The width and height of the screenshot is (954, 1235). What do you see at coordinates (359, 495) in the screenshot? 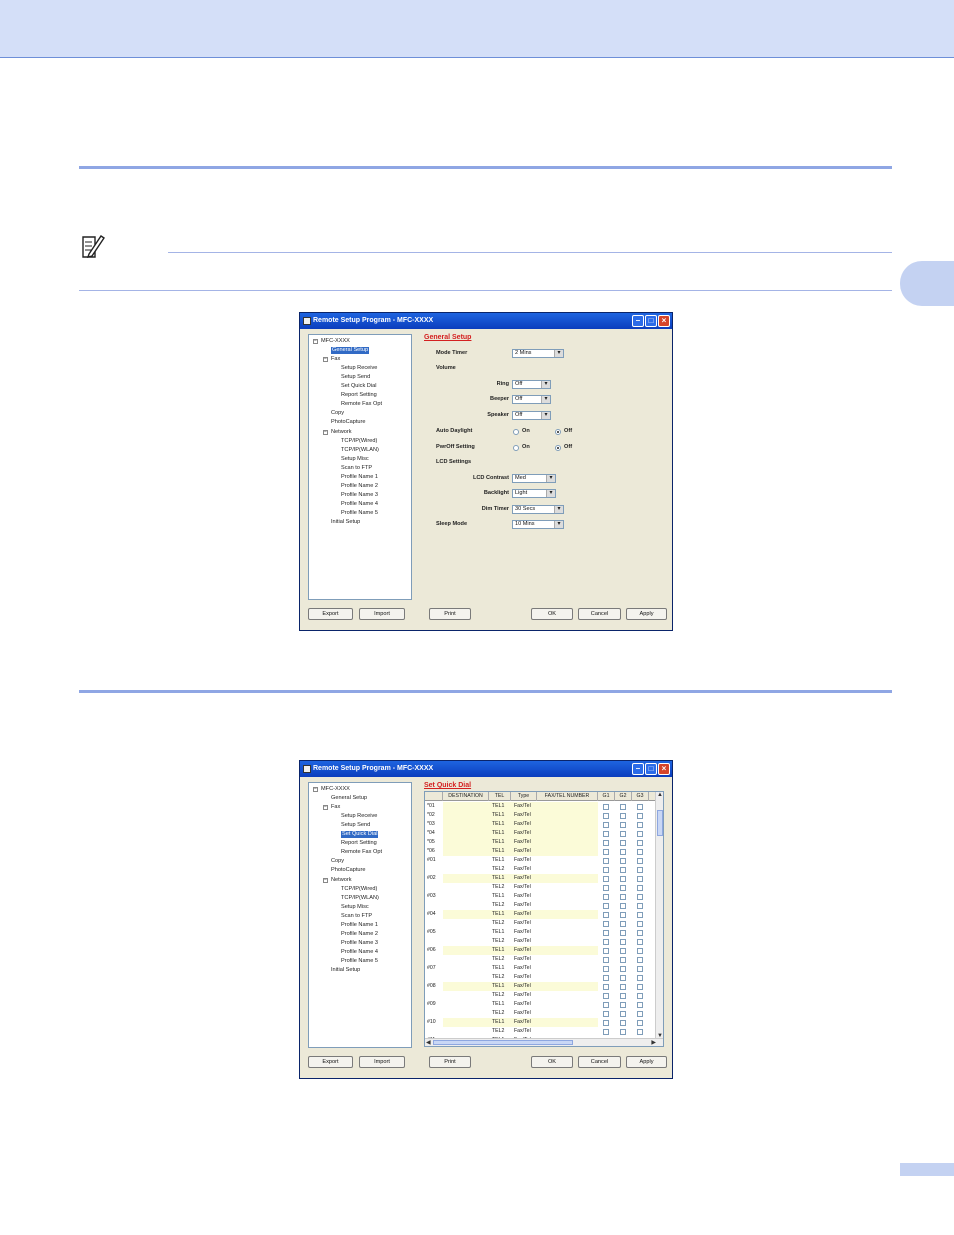
I see `tree-item: Profile Name 3` at bounding box center [359, 495].